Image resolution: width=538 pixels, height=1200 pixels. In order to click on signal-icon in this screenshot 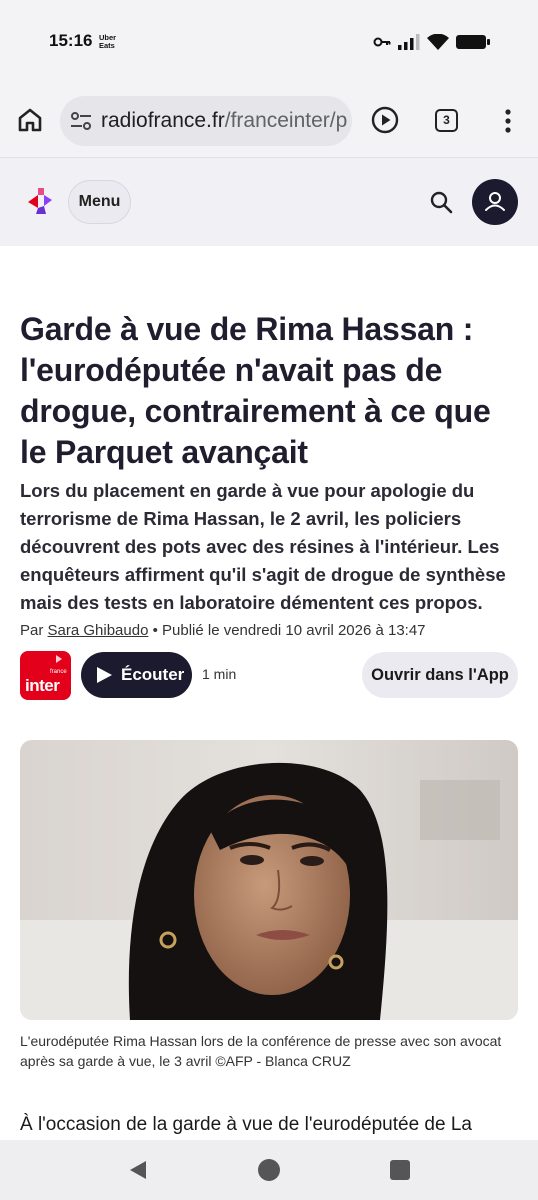, I will do `click(409, 42)`.